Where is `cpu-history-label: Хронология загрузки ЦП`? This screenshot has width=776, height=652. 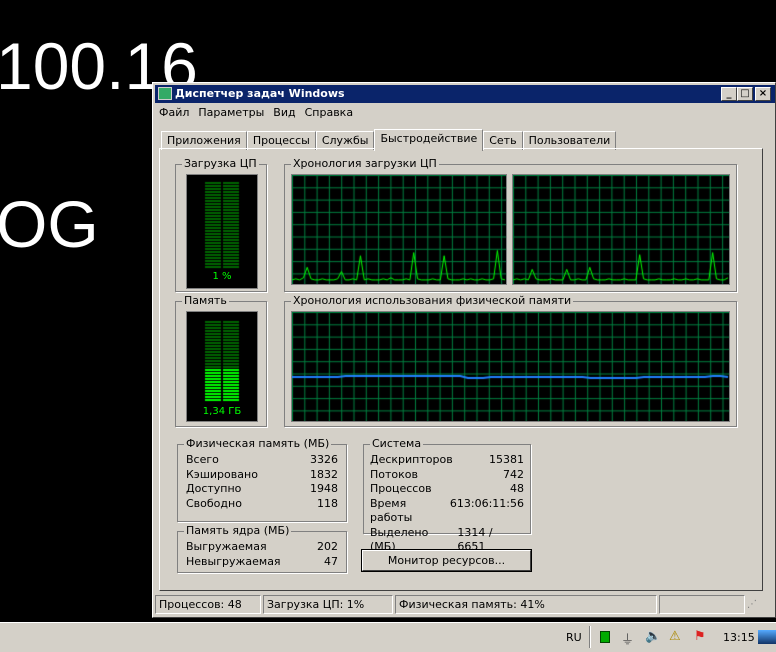
cpu-history-label: Хронология загрузки ЦП is located at coordinates (365, 163).